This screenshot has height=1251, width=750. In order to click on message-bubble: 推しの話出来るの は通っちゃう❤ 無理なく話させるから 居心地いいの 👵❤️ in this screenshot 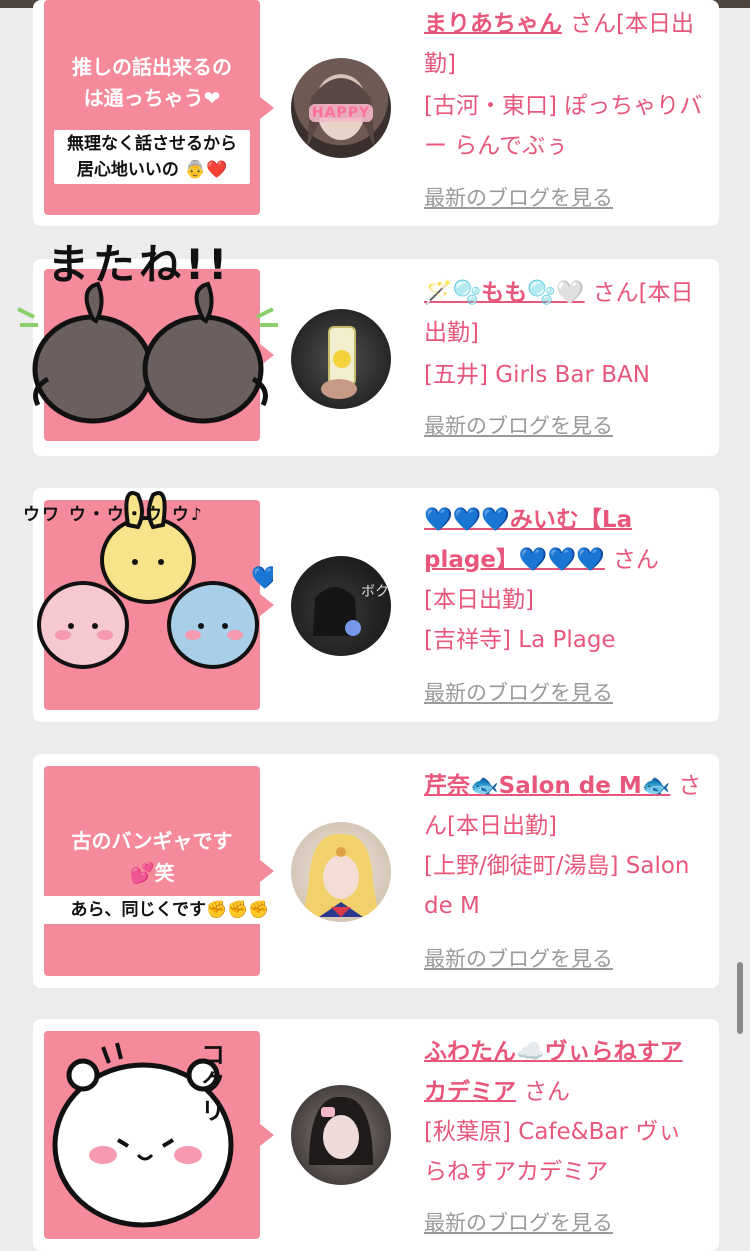, I will do `click(152, 107)`.